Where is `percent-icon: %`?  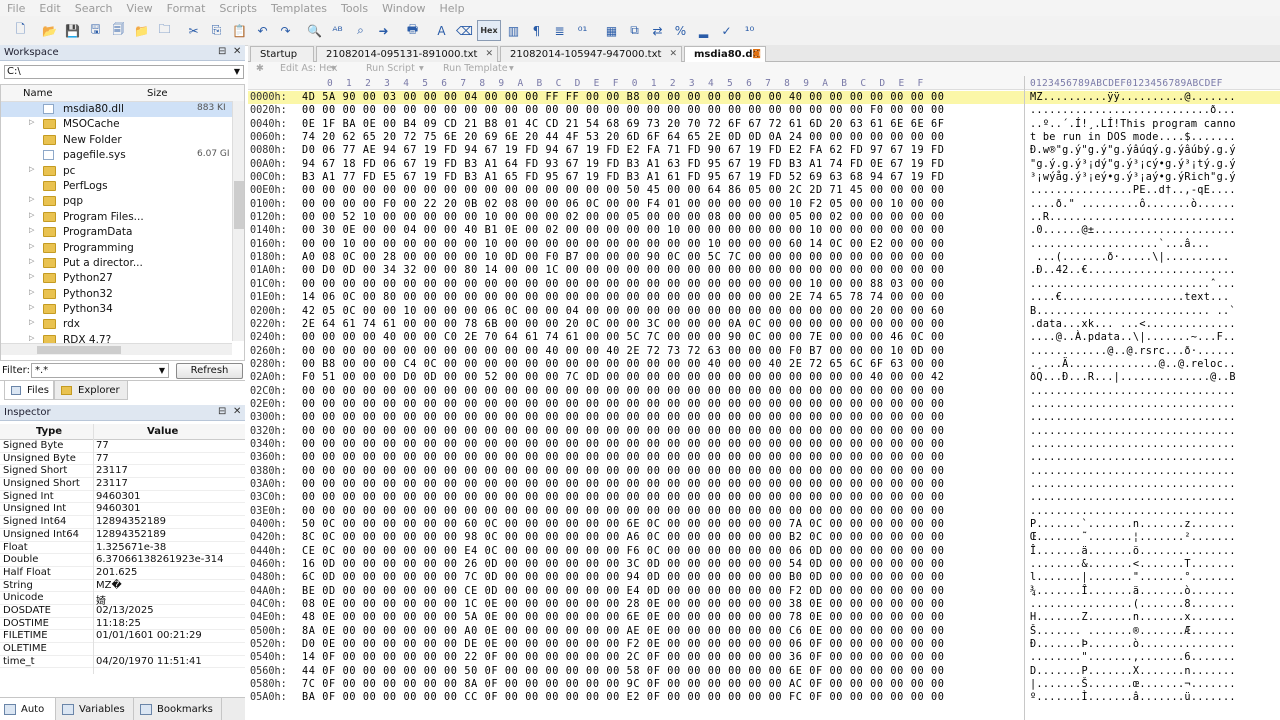 percent-icon: % is located at coordinates (680, 30).